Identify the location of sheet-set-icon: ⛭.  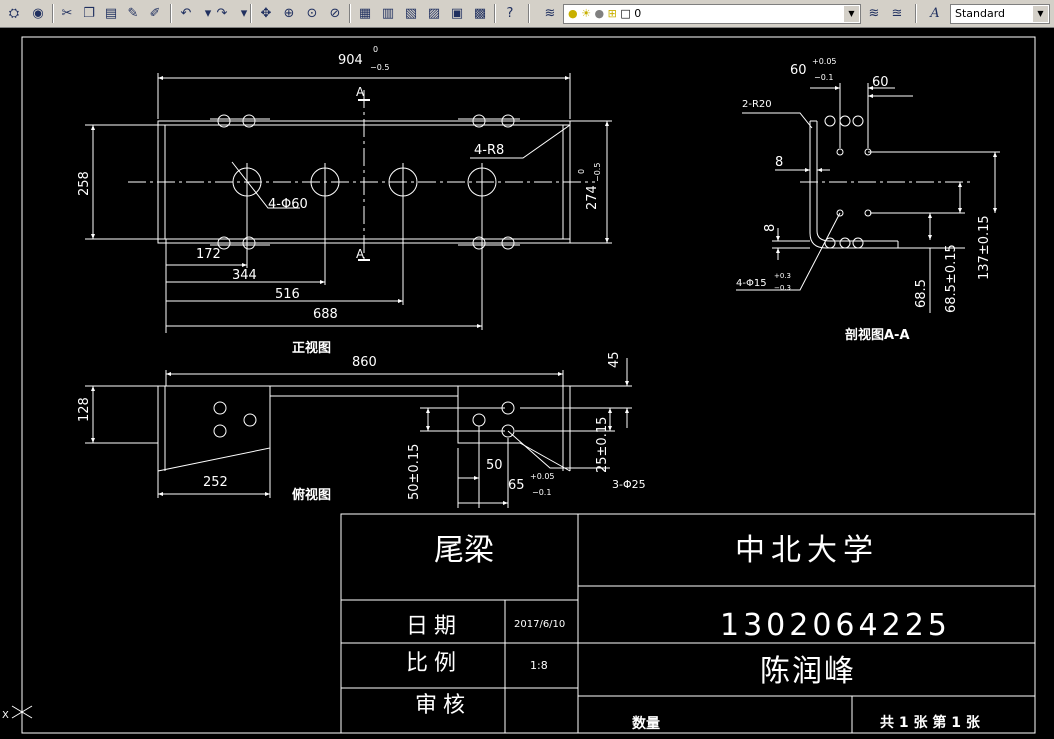
(14, 13).